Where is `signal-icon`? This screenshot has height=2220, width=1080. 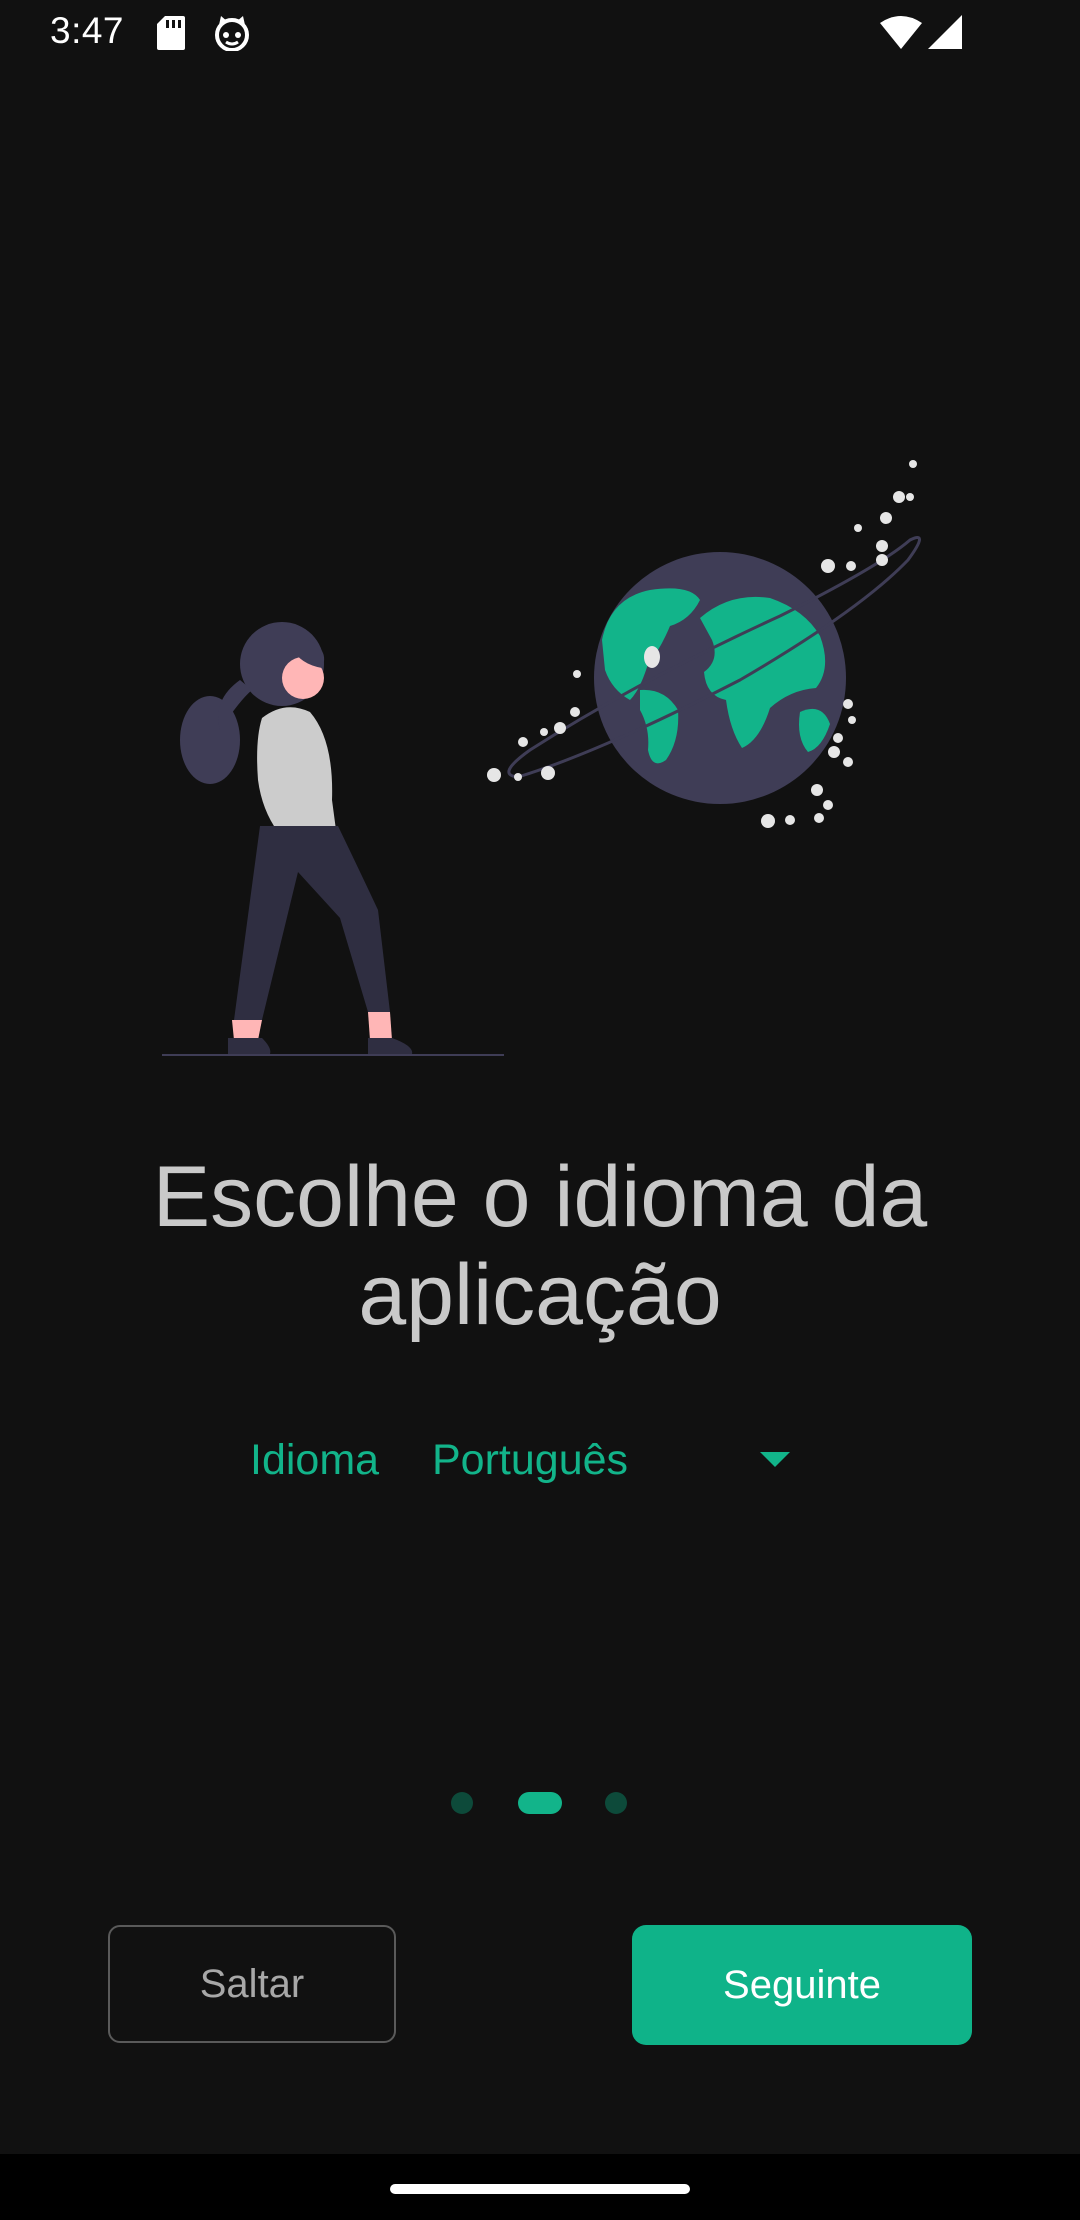 signal-icon is located at coordinates (945, 32).